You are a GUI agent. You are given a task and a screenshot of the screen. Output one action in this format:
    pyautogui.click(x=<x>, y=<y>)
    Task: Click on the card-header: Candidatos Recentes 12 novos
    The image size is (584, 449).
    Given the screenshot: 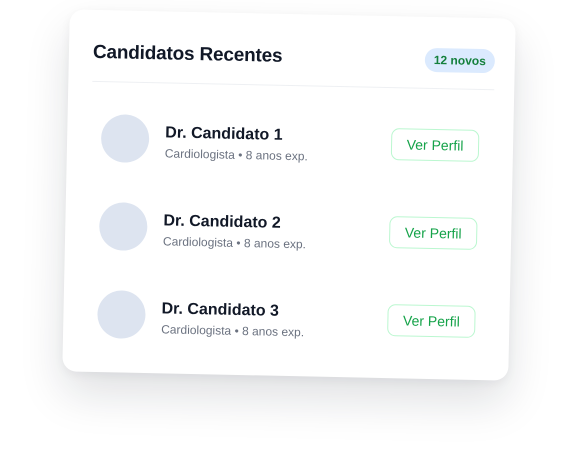 What is the action you would take?
    pyautogui.click(x=294, y=57)
    